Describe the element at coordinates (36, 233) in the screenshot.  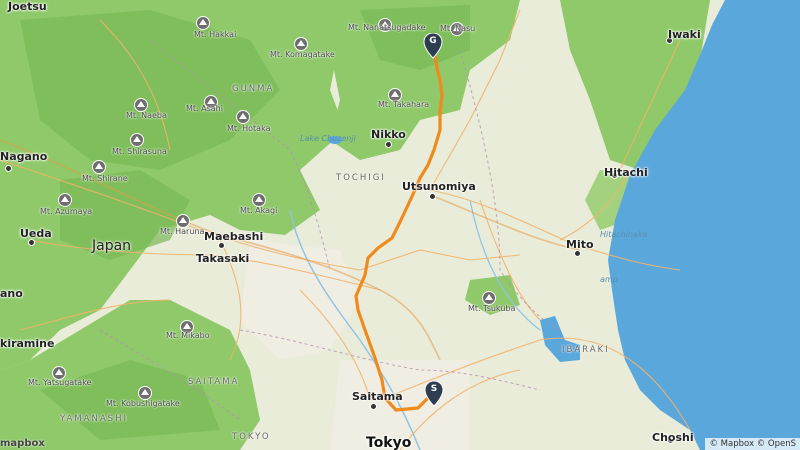
I see `city-label-ueda: Ueda` at that location.